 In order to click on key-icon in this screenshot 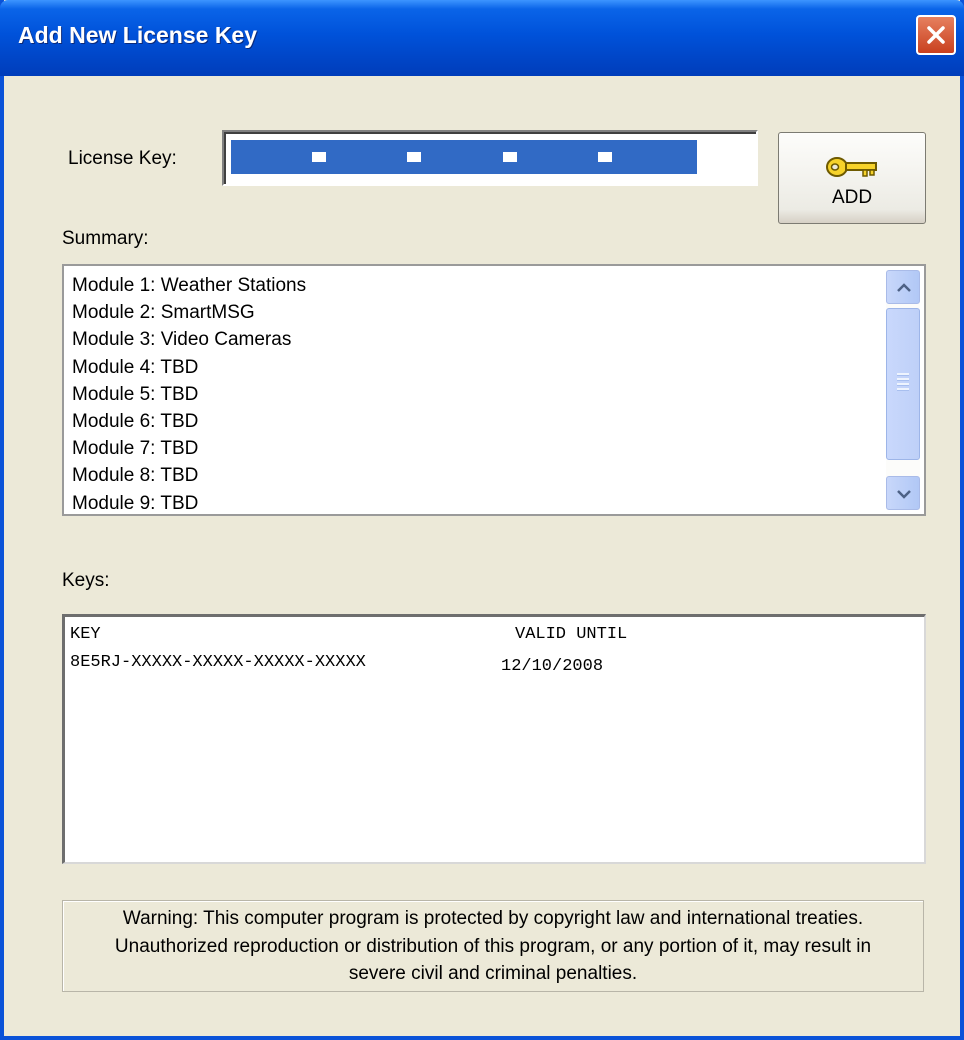, I will do `click(851, 167)`.